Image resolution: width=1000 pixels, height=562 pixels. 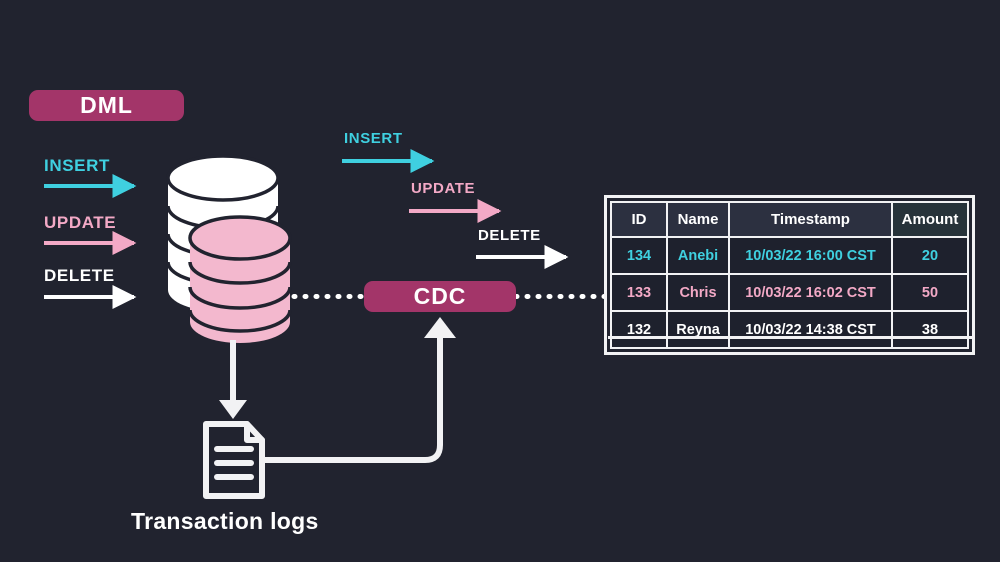 What do you see at coordinates (811, 256) in the screenshot?
I see `cell-timestamp: 10/03/22 16:00 CST` at bounding box center [811, 256].